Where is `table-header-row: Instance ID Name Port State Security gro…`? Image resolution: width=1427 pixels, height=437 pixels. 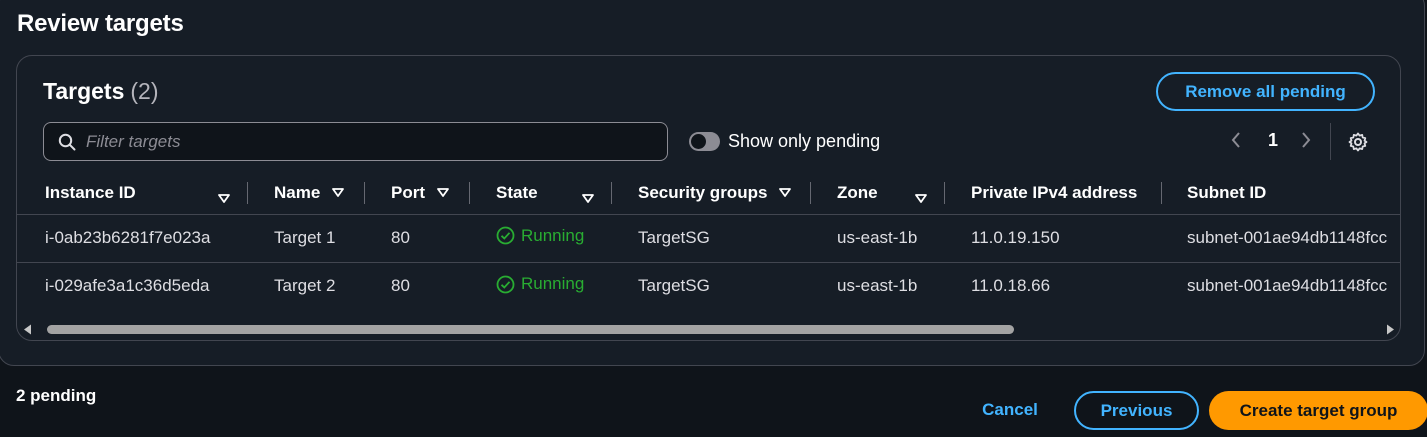 table-header-row: Instance ID Name Port State Security gro… is located at coordinates (708, 193).